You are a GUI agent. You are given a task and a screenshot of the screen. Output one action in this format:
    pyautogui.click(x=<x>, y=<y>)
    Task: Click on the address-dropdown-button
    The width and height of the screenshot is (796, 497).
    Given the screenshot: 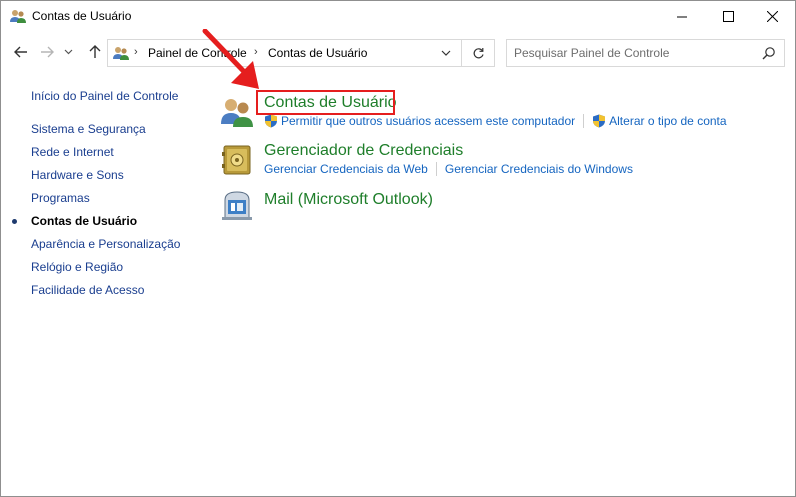 What is the action you would take?
    pyautogui.click(x=446, y=53)
    